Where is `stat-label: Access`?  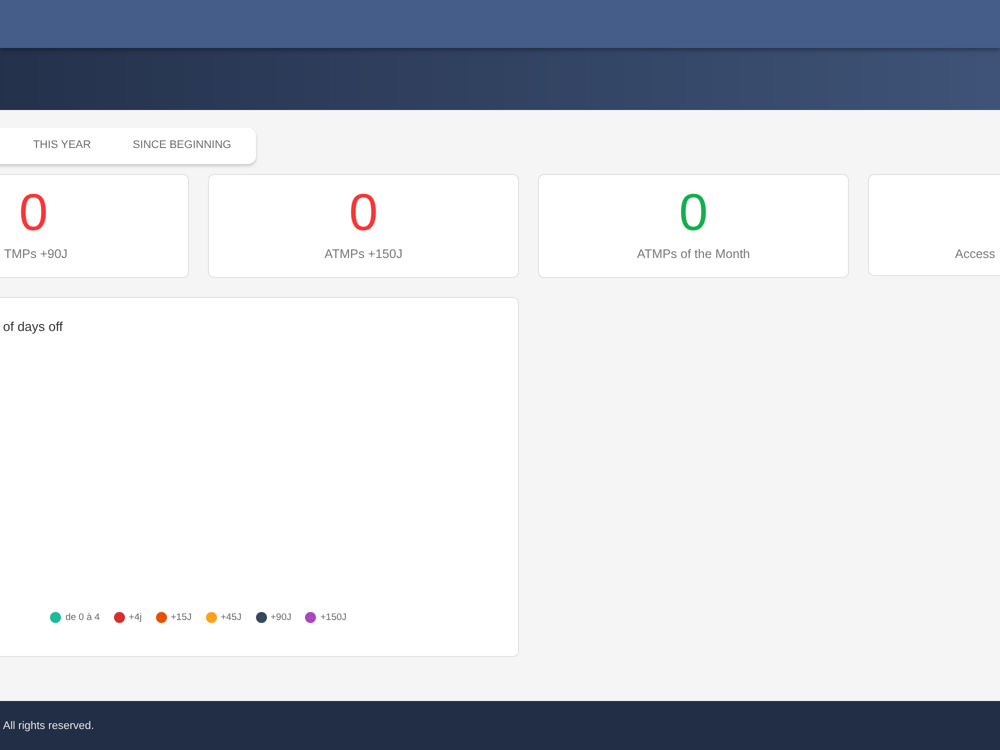 stat-label: Access is located at coordinates (975, 254).